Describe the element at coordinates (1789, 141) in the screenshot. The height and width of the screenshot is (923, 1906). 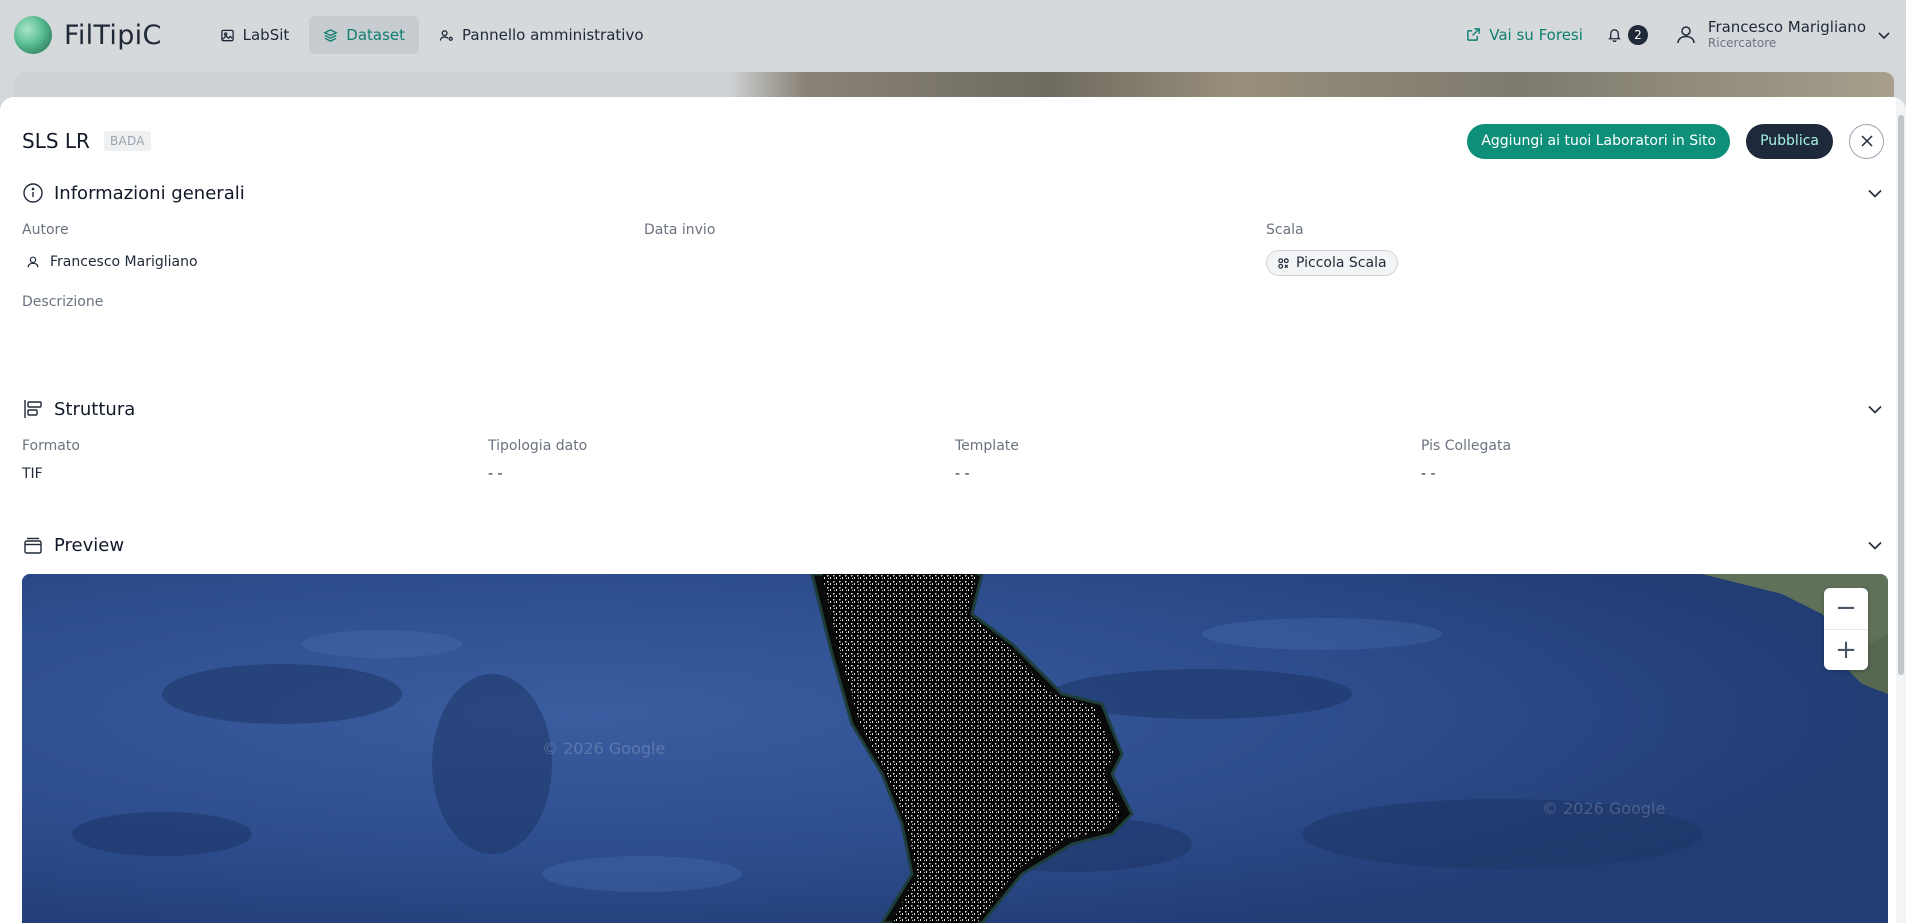
I see `publish-button: Pubblica` at that location.